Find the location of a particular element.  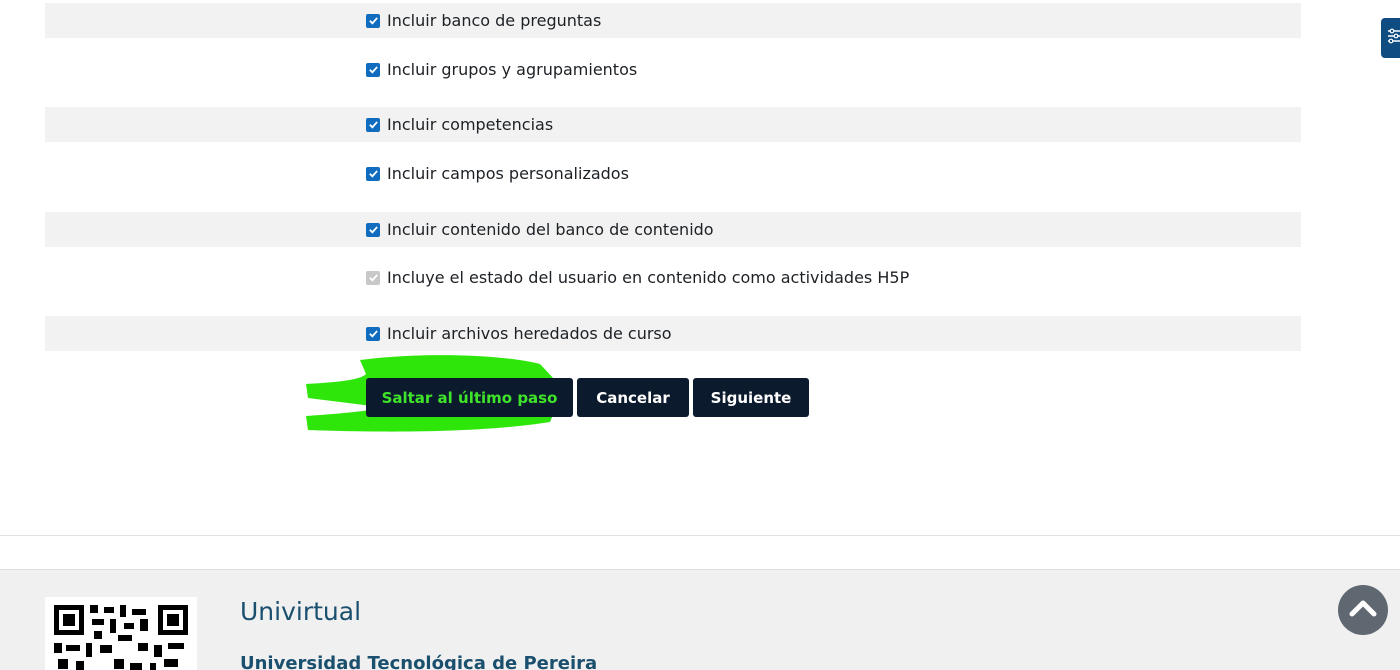

option-label: Incluir competencias is located at coordinates (470, 124).